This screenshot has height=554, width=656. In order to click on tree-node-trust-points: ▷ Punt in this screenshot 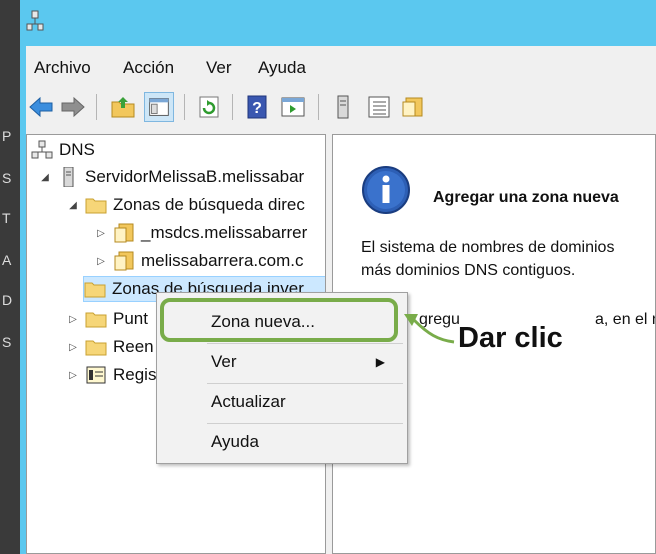, I will do `click(107, 319)`.